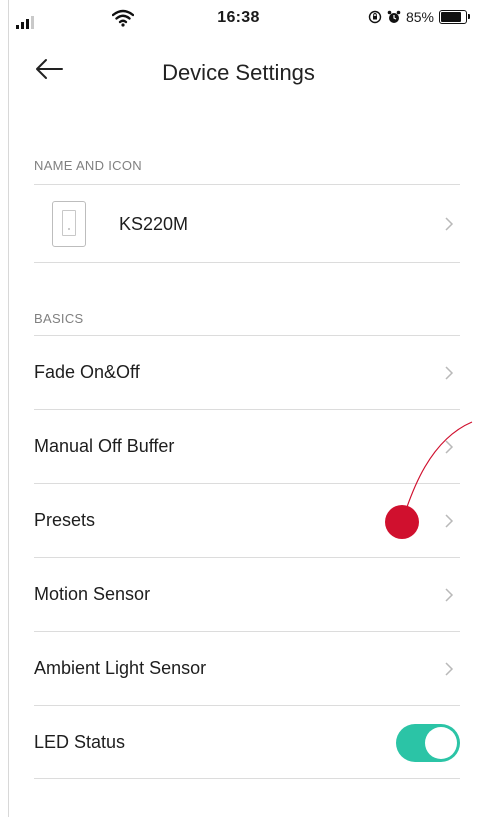 Image resolution: width=477 pixels, height=817 pixels. Describe the element at coordinates (120, 668) in the screenshot. I see `settings-item-label: Ambient Light Sensor` at that location.